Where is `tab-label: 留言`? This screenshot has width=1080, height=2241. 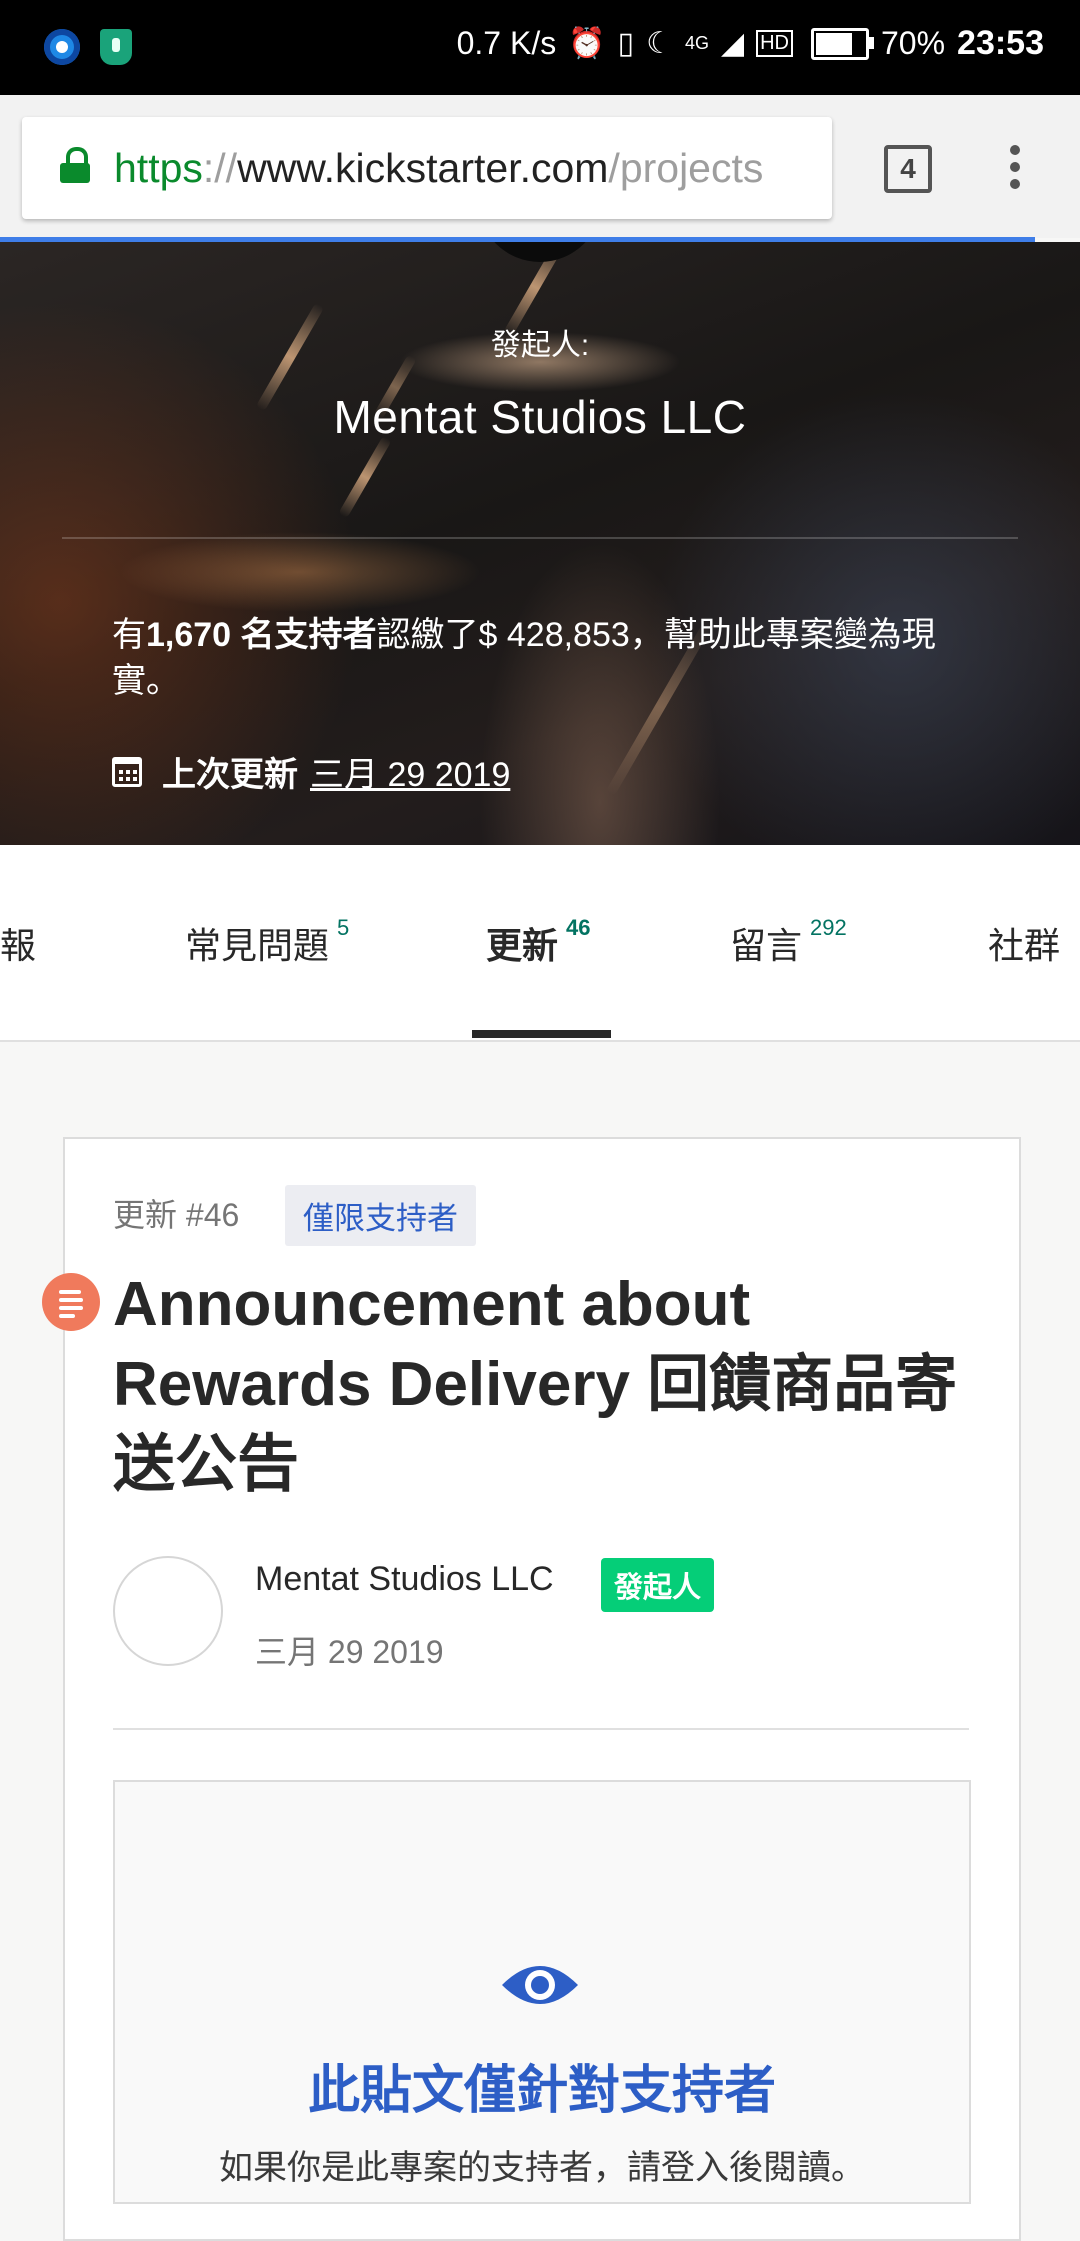 tab-label: 留言 is located at coordinates (766, 945).